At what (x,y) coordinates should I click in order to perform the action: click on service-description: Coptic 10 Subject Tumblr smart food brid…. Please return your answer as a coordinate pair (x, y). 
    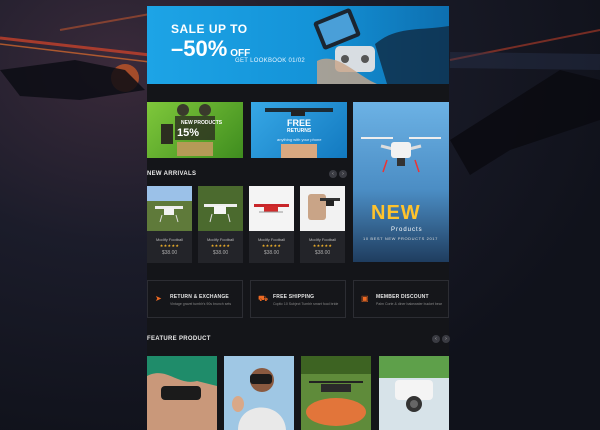
    Looking at the image, I should click on (306, 304).